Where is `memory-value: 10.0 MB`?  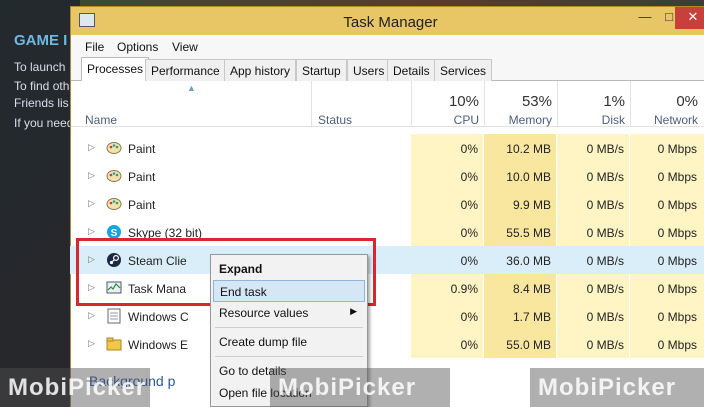 memory-value: 10.0 MB is located at coordinates (528, 177).